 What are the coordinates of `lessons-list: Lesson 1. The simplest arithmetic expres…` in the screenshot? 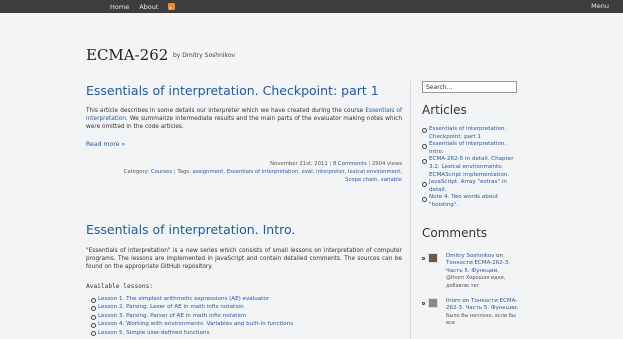 It's located at (241, 316).